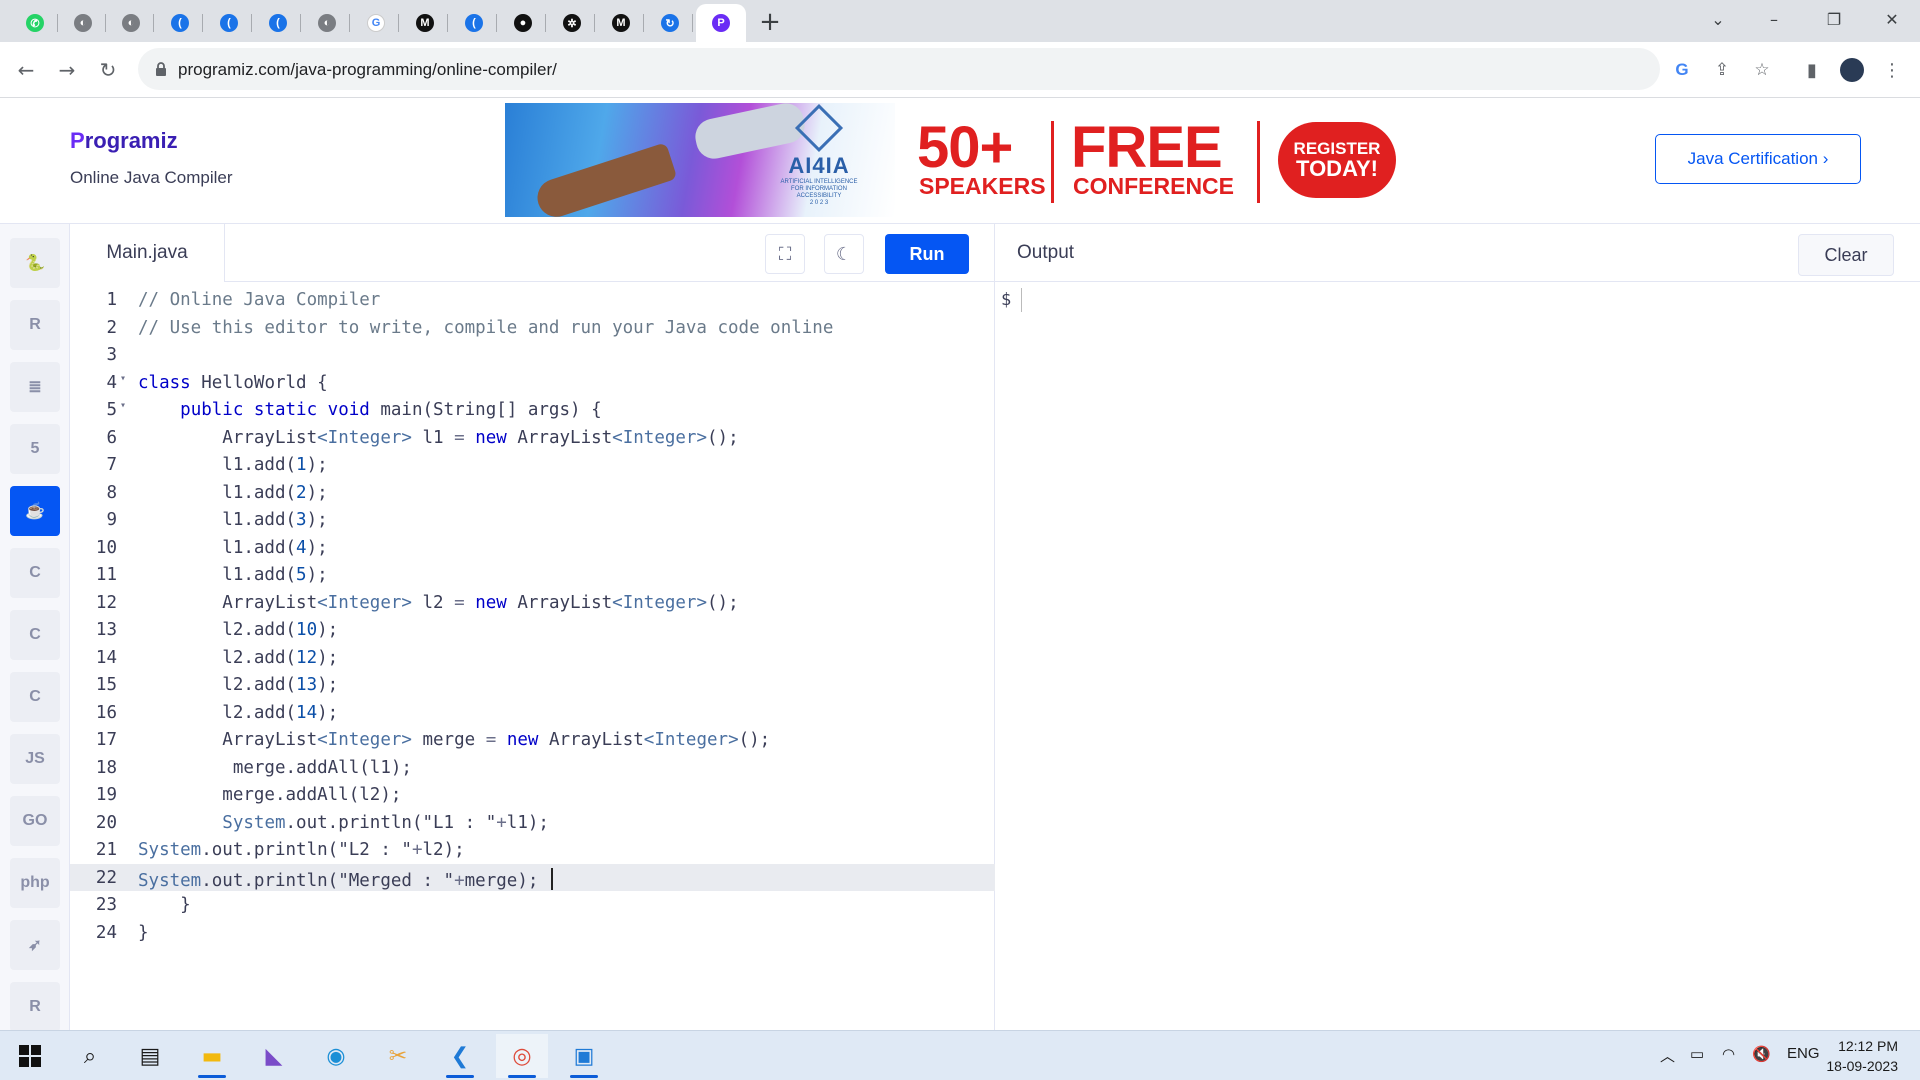  Describe the element at coordinates (532, 877) in the screenshot. I see `code-line: 22 System.out.println("Merged : "+merge);` at that location.